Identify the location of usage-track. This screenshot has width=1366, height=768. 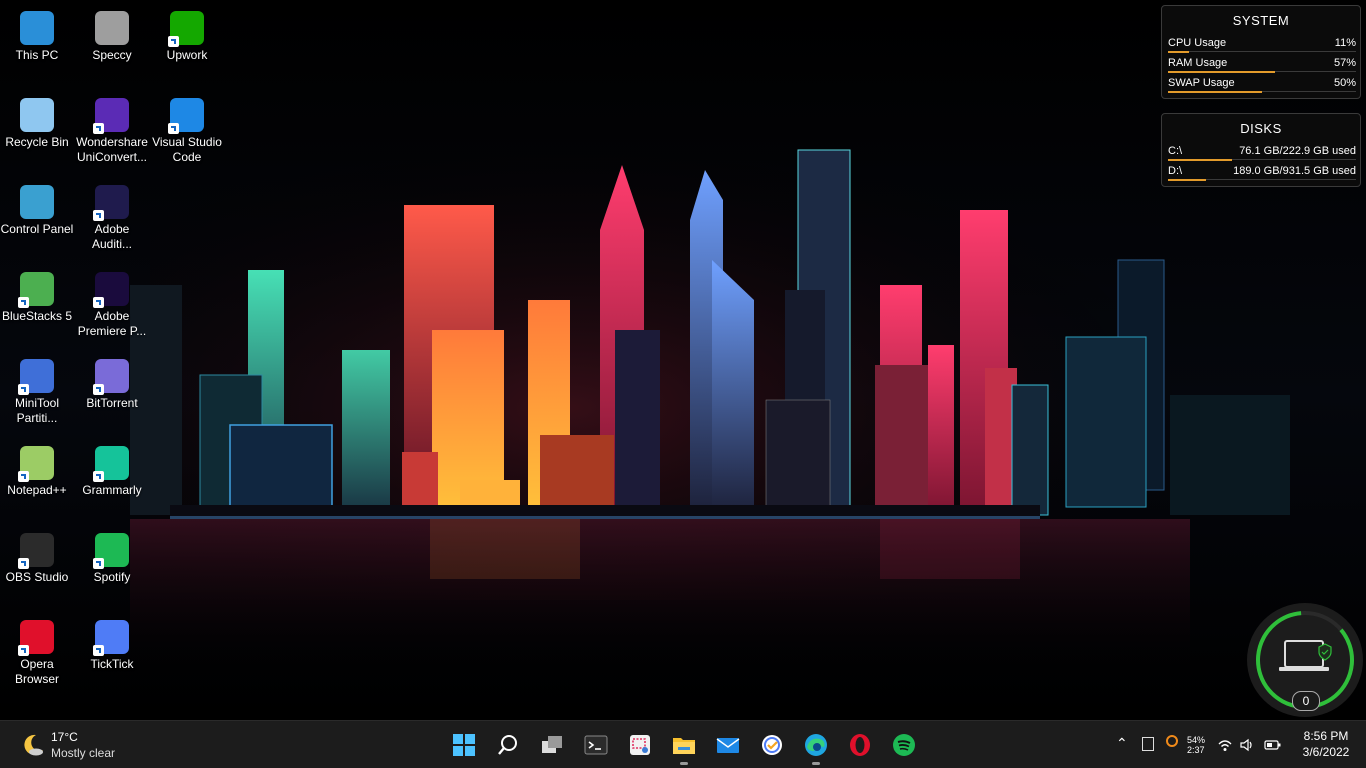
(1262, 51).